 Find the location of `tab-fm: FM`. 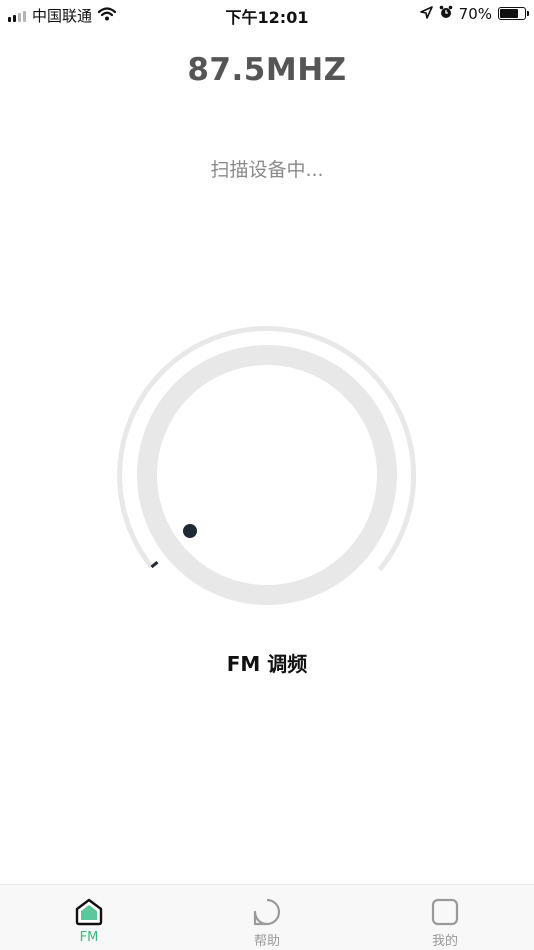

tab-fm: FM is located at coordinates (89, 917).